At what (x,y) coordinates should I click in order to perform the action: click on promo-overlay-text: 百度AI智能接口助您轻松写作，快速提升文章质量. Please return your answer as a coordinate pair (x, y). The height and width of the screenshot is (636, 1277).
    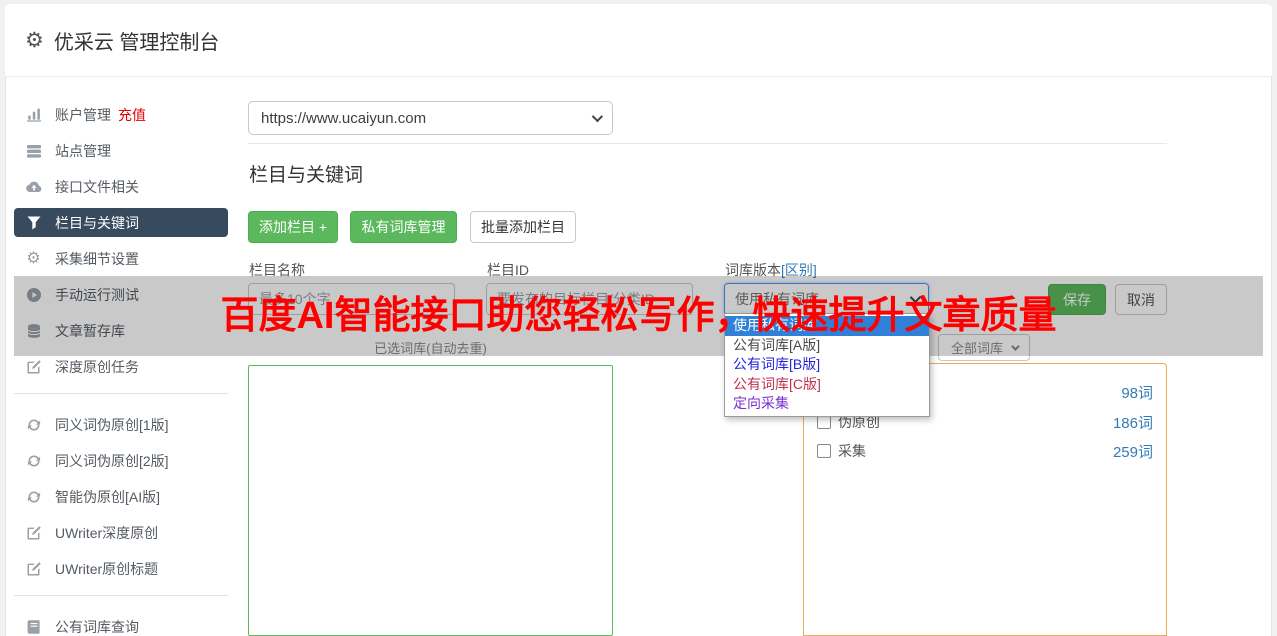
    Looking at the image, I should click on (638, 316).